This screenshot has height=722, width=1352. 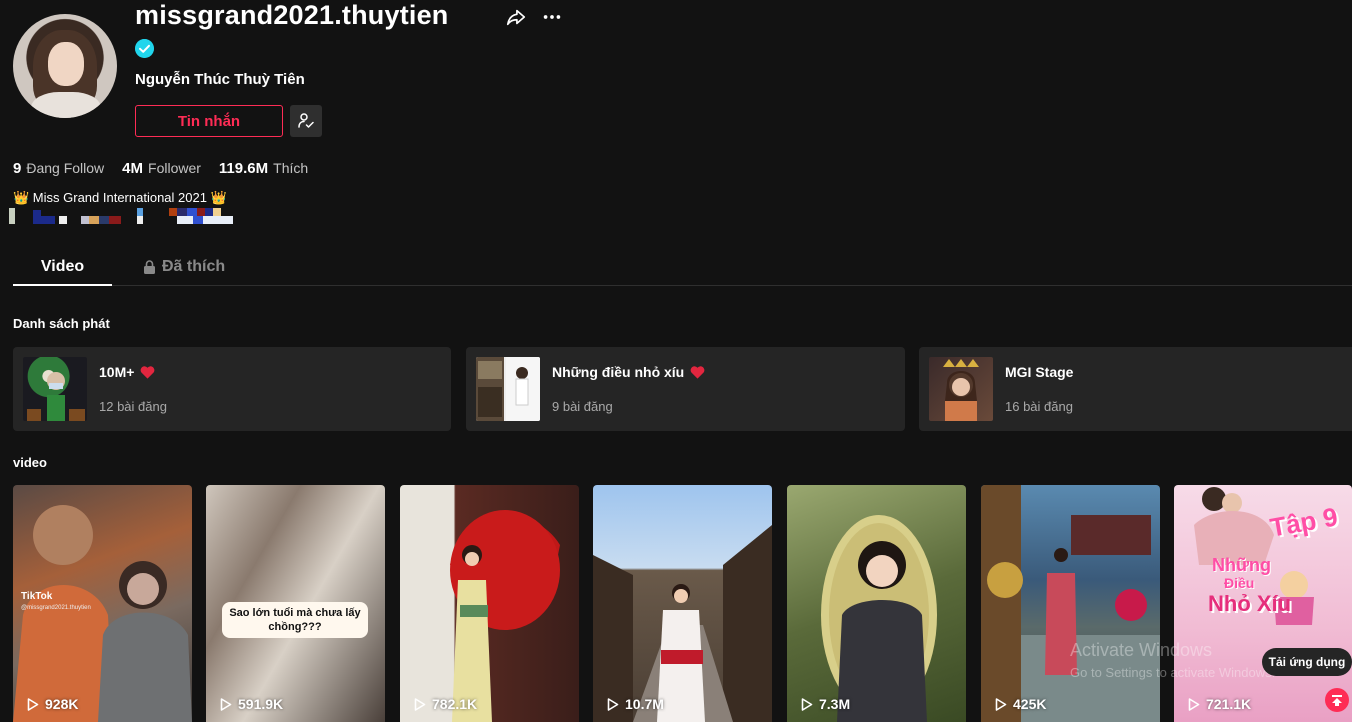 I want to click on video-card: Tập 9 Những Điều Nhỏ Xíu 721.1K, so click(x=1263, y=603).